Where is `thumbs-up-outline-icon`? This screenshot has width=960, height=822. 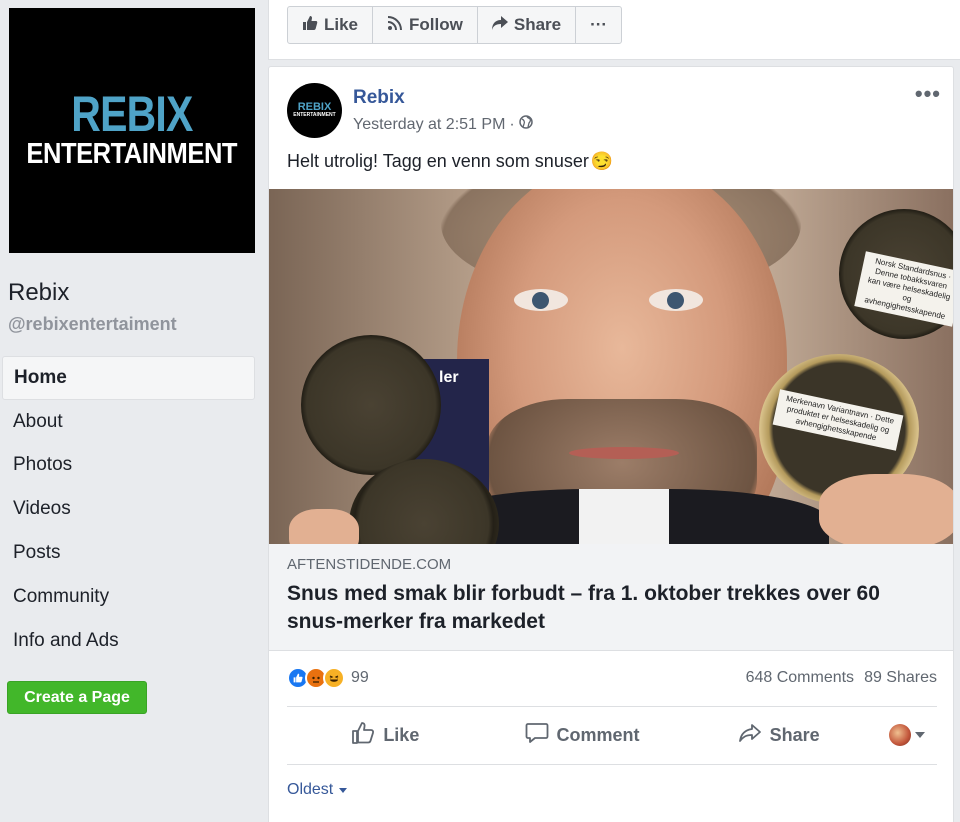 thumbs-up-outline-icon is located at coordinates (363, 735).